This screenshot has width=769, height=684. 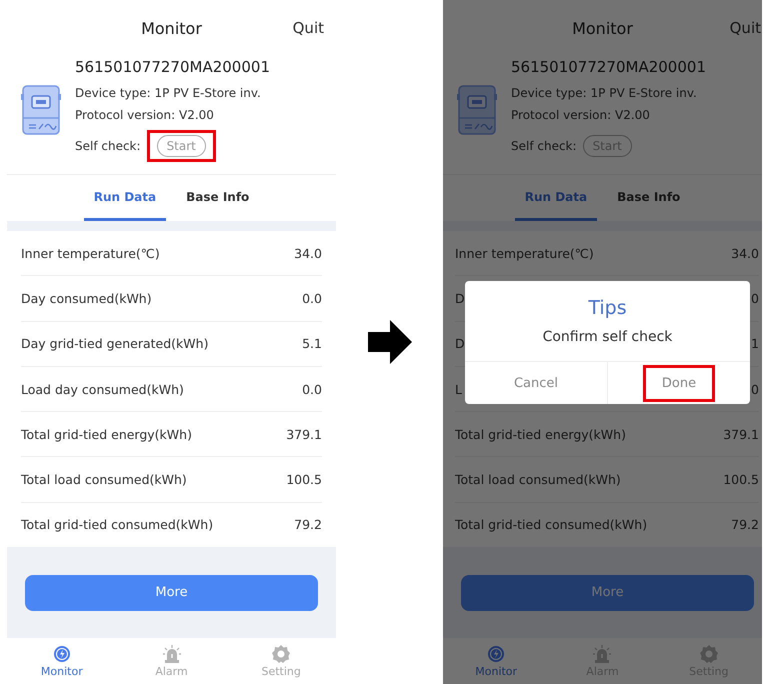 I want to click on row-value: 1, so click(x=755, y=344).